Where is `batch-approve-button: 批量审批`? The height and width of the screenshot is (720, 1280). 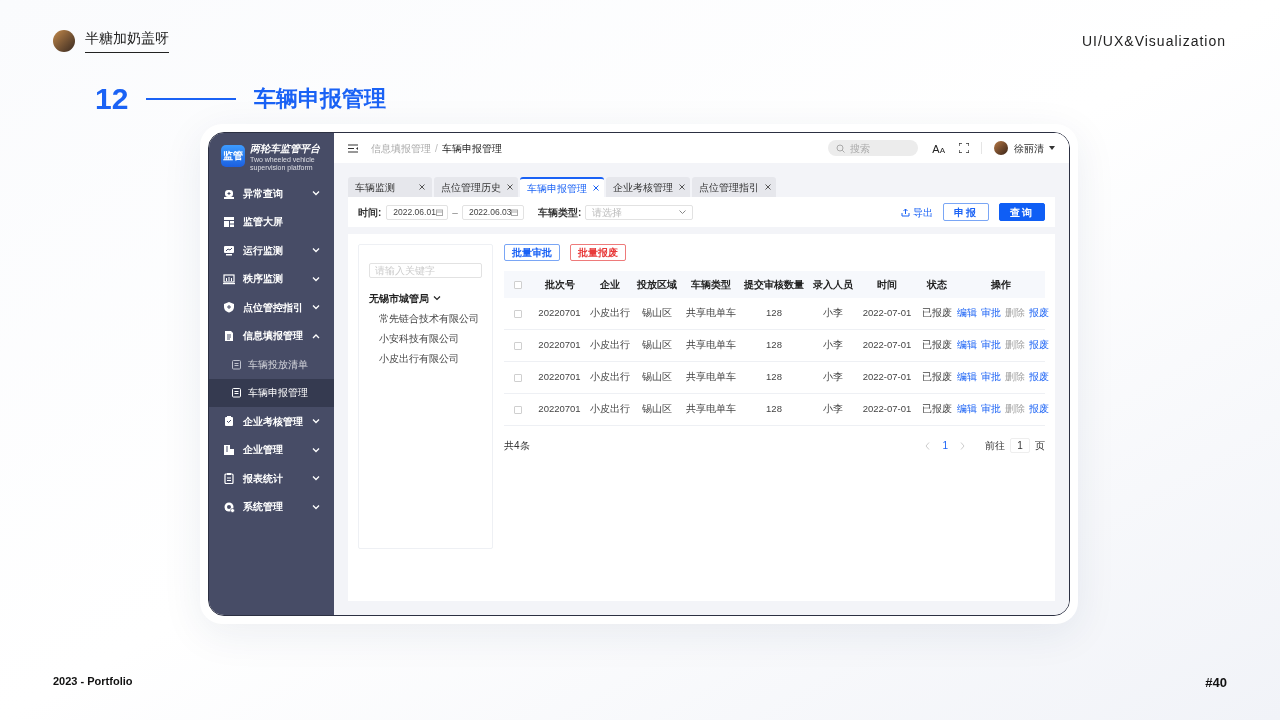
batch-approve-button: 批量审批 is located at coordinates (532, 252).